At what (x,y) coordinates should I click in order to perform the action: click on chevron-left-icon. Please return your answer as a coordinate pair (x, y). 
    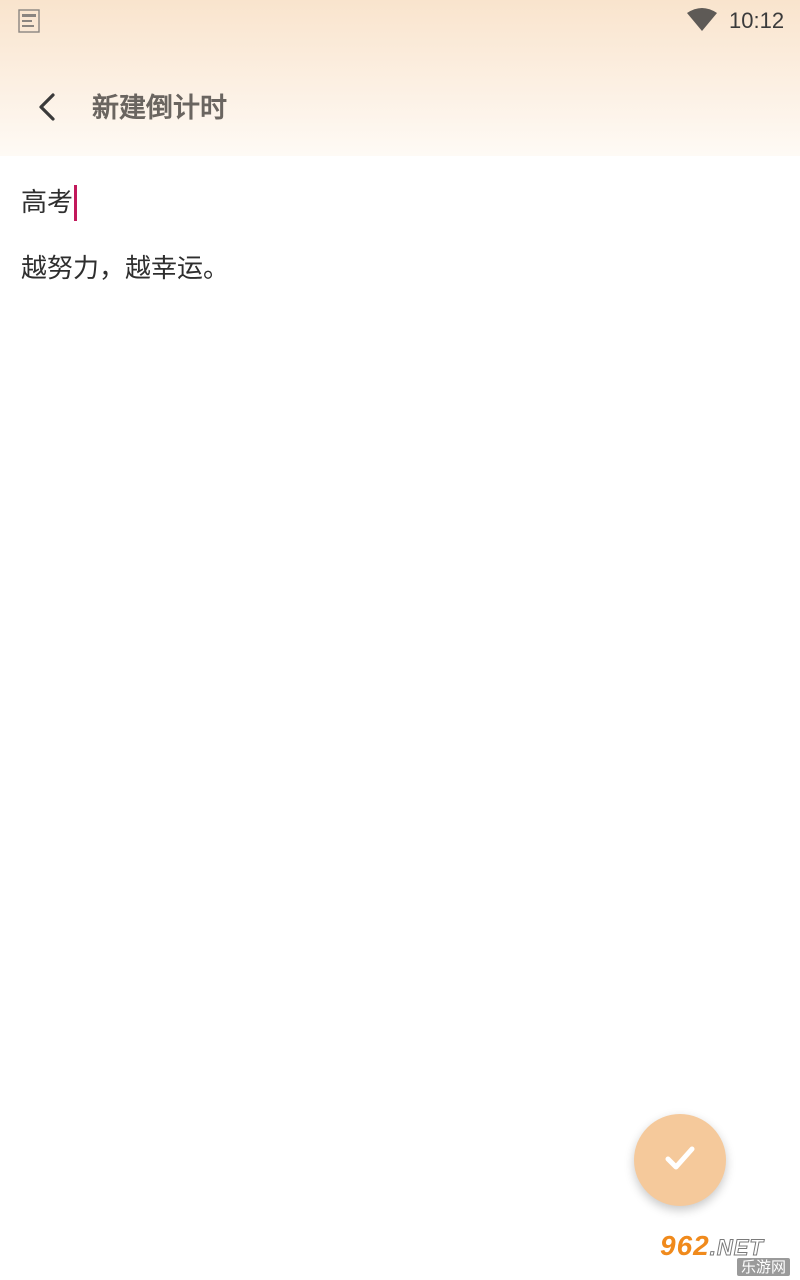
    Looking at the image, I should click on (47, 109).